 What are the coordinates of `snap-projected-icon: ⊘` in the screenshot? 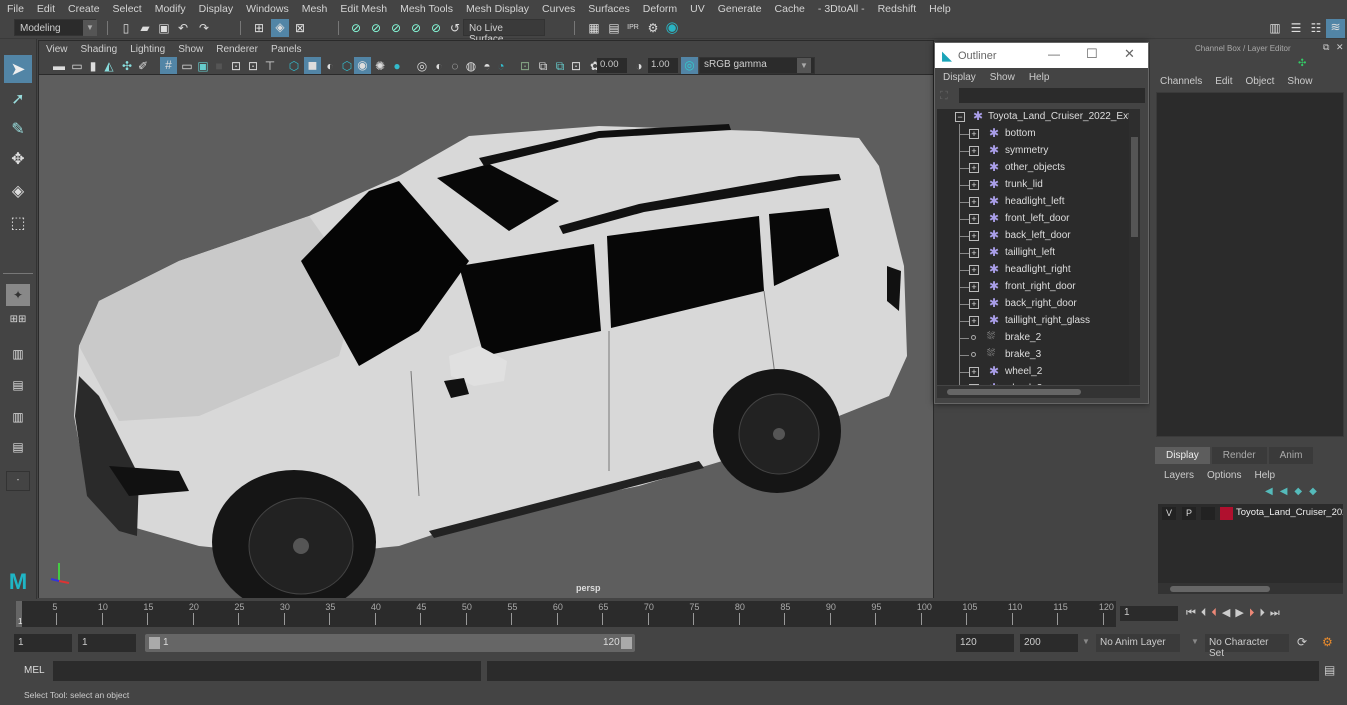 It's located at (416, 28).